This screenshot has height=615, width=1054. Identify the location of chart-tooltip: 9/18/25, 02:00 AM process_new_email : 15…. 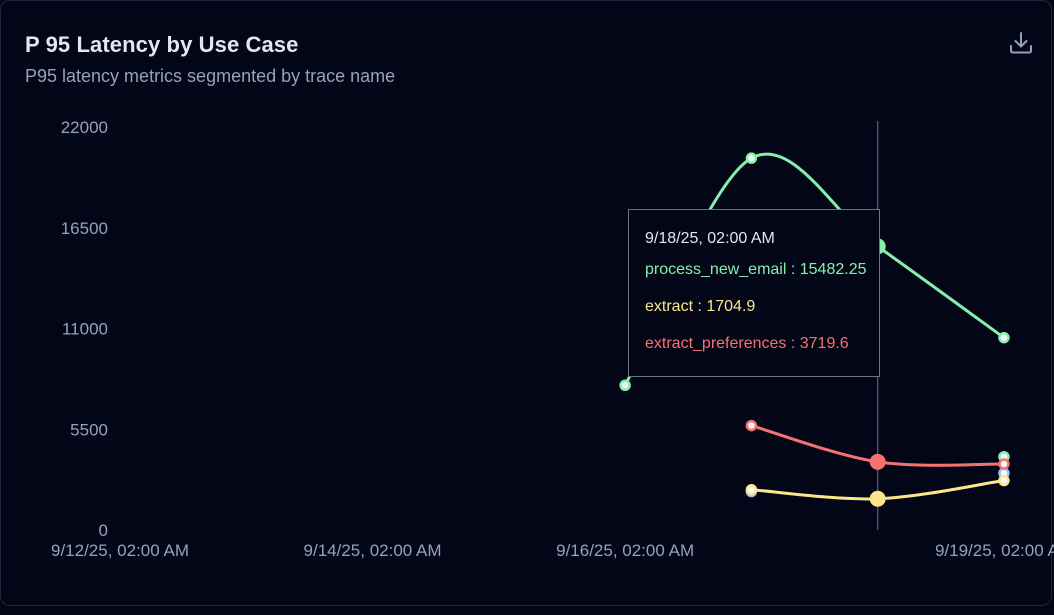
(754, 293).